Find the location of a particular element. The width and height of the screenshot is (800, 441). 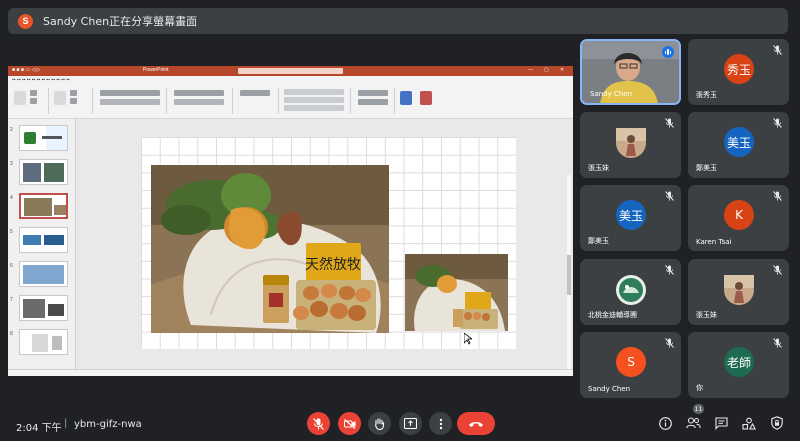

hang-up-icon is located at coordinates (476, 424).